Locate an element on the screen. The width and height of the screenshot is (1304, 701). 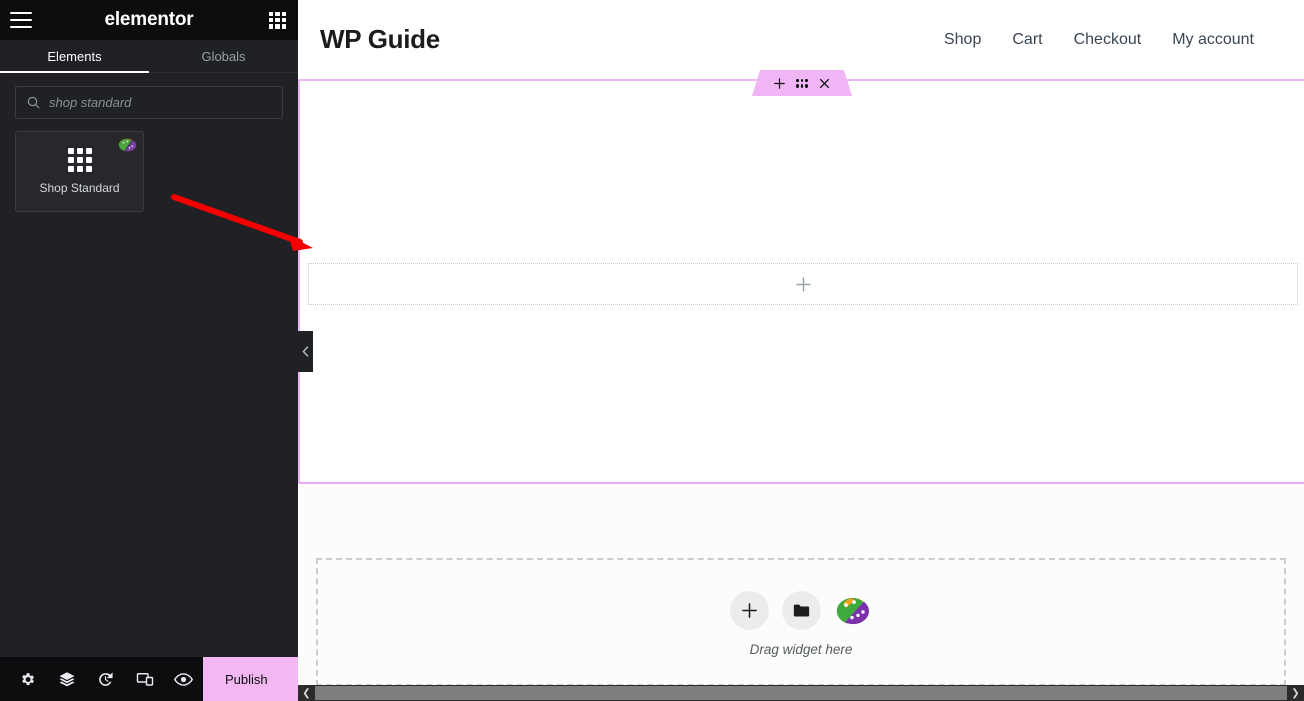
template-library-button is located at coordinates (801, 610).